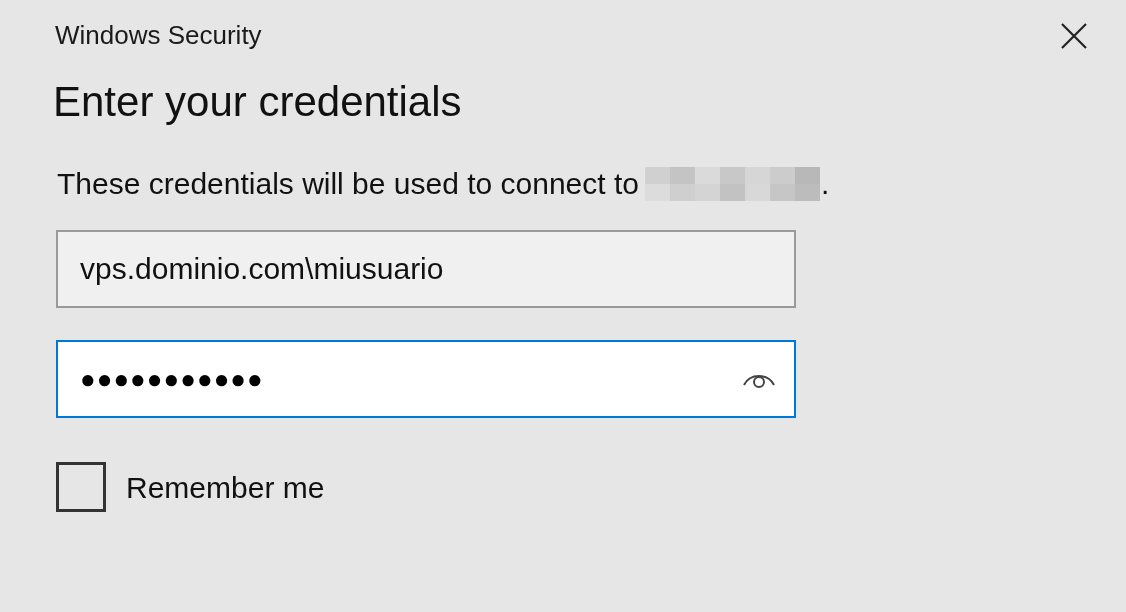 This screenshot has width=1126, height=612. I want to click on connection-message: These credentials will be used to connect to, so click(348, 184).